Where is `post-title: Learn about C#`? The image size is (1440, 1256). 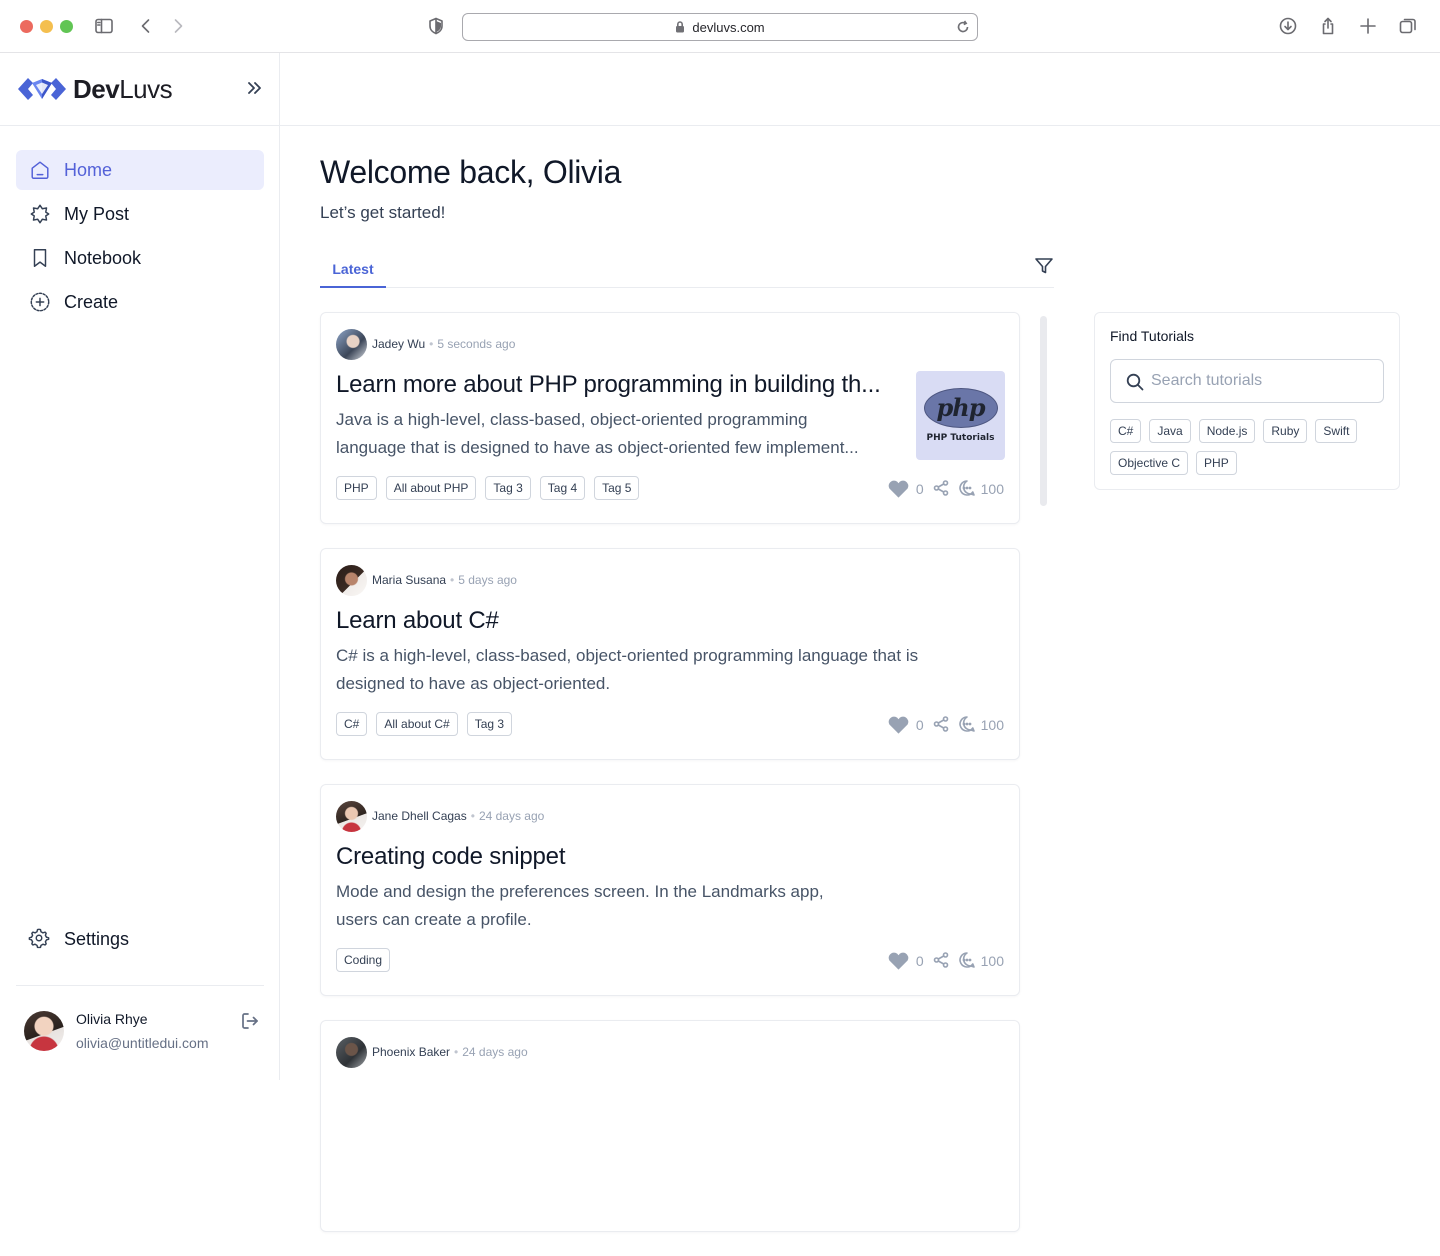
post-title: Learn about C# is located at coordinates (621, 621).